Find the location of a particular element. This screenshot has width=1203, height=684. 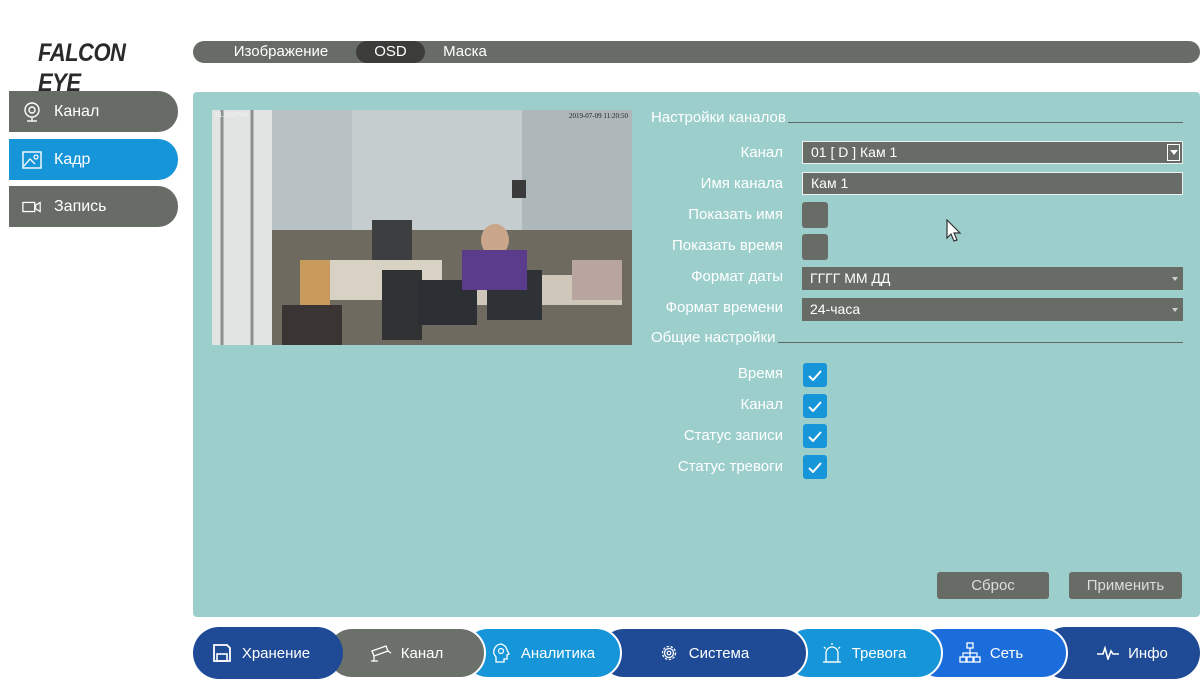

section-channel-settings: Настройки каналов is located at coordinates (917, 117).